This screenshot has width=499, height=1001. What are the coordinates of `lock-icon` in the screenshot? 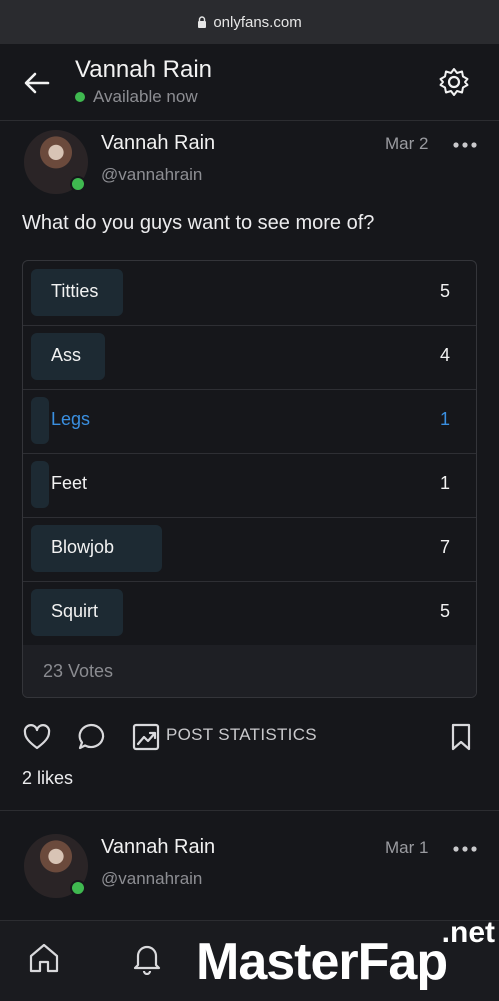 It's located at (202, 22).